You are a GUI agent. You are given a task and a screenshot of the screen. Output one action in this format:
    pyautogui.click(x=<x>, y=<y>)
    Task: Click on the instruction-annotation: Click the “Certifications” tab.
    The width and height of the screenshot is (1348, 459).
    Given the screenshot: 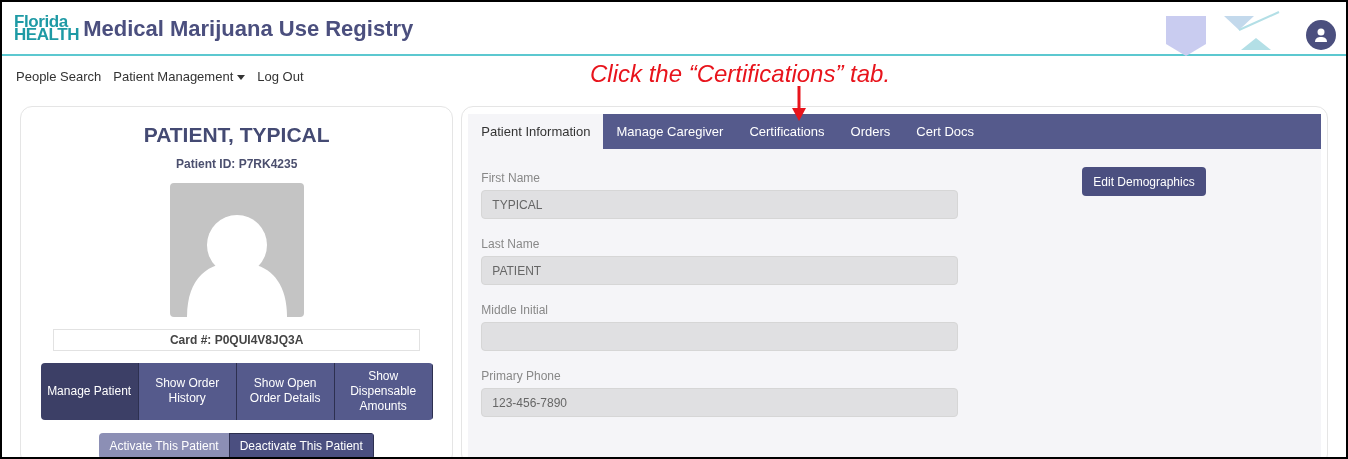 What is the action you would take?
    pyautogui.click(x=740, y=74)
    